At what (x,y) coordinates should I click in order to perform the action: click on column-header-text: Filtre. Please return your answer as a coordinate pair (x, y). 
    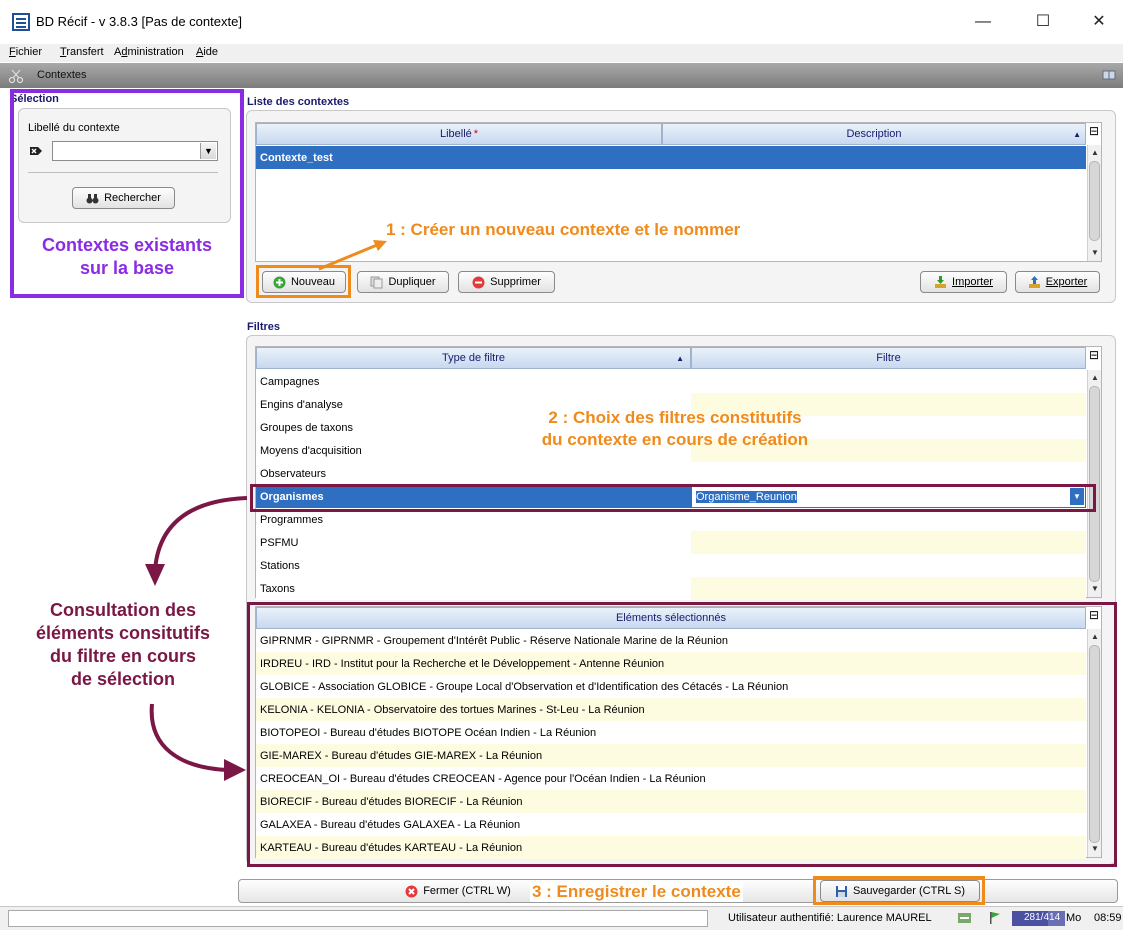
    Looking at the image, I should click on (888, 358).